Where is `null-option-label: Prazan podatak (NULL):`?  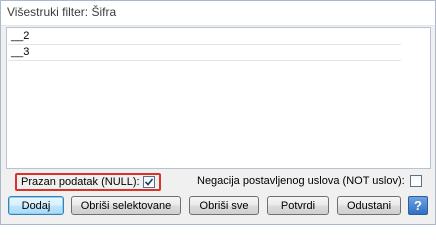 null-option-label: Prazan podatak (NULL): is located at coordinates (80, 182).